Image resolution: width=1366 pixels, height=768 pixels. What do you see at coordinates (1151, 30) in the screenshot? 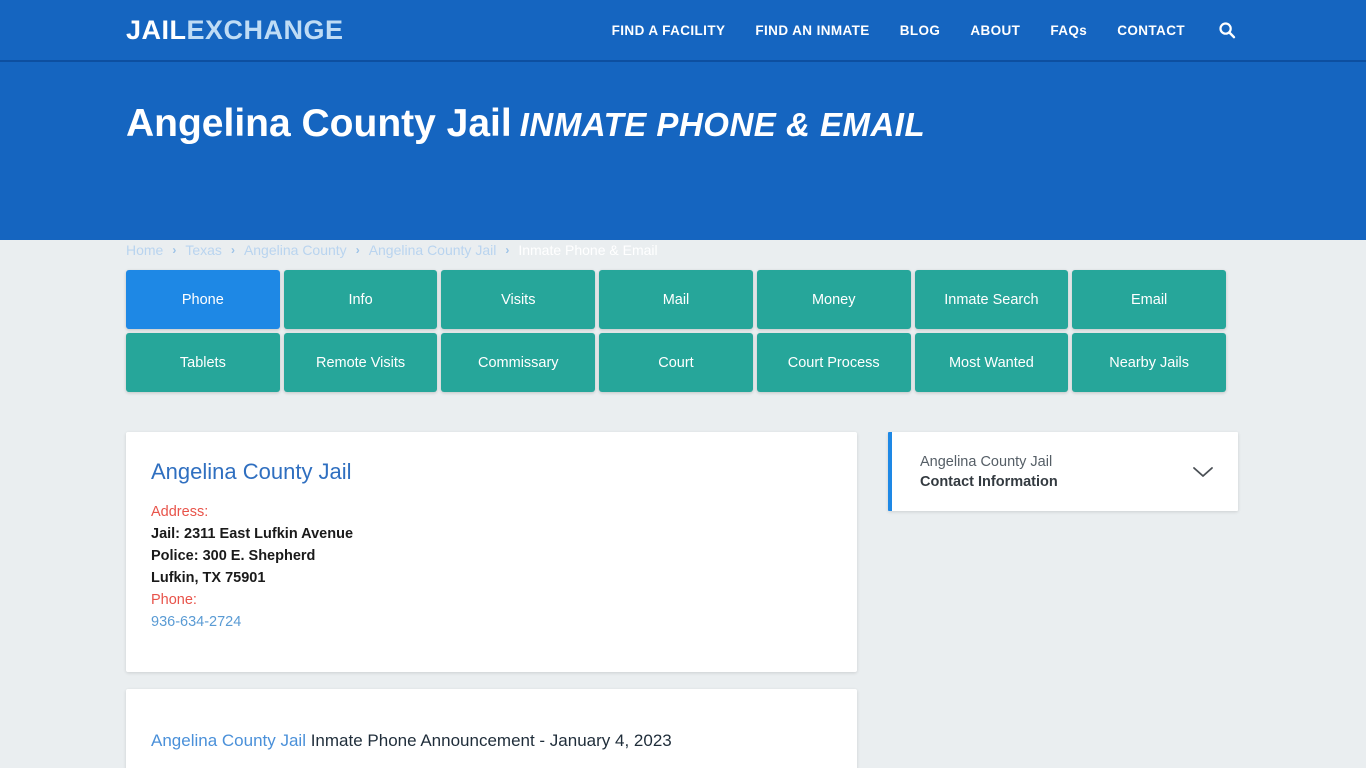
I see `nav-item-contact: CONTACT` at bounding box center [1151, 30].